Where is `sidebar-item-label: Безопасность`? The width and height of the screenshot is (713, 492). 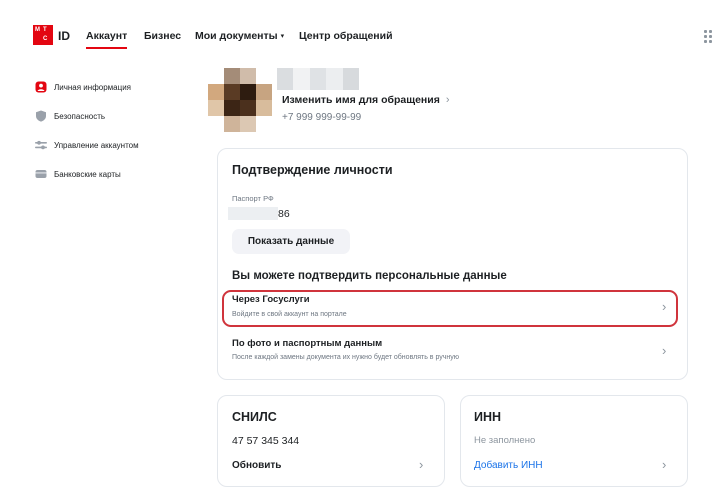 sidebar-item-label: Безопасность is located at coordinates (80, 116).